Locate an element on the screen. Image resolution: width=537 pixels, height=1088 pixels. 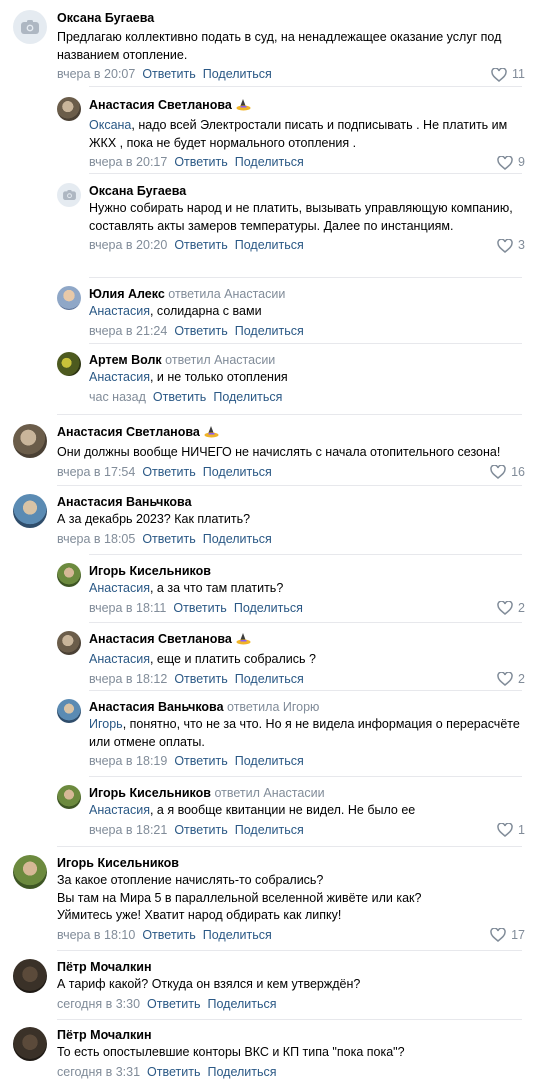
timestamp: вчера в 17:54 is located at coordinates (96, 472).